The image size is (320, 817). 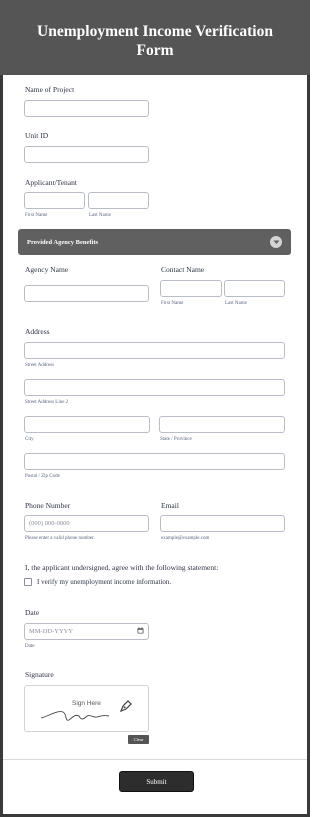 What do you see at coordinates (86, 293) in the screenshot?
I see `agency-input` at bounding box center [86, 293].